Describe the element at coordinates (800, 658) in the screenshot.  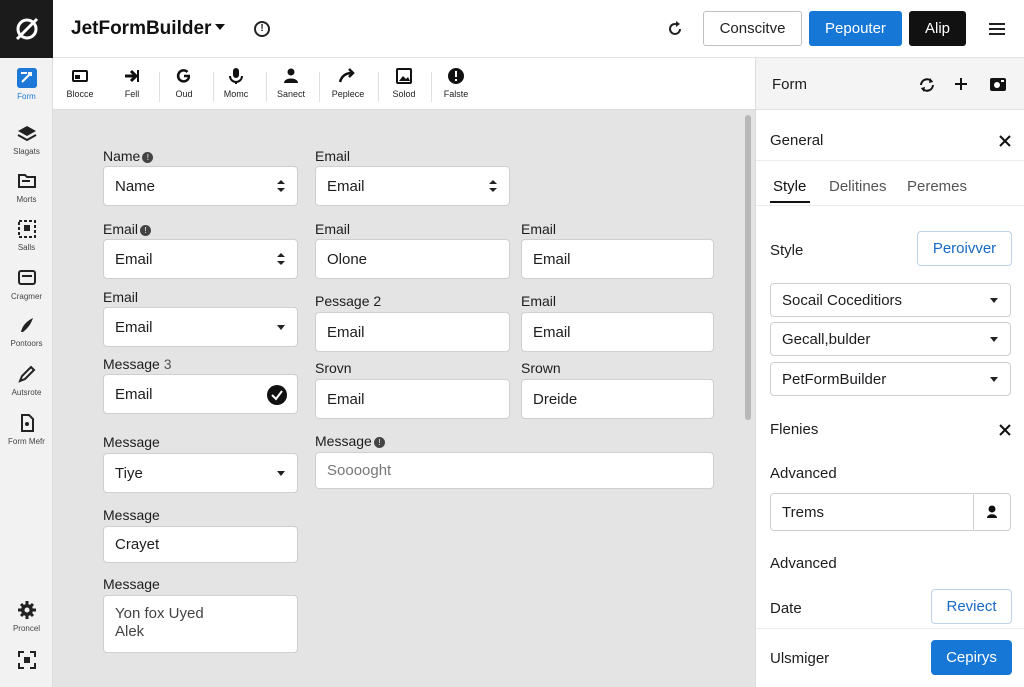
I see `footer-label: Ulsmiger` at that location.